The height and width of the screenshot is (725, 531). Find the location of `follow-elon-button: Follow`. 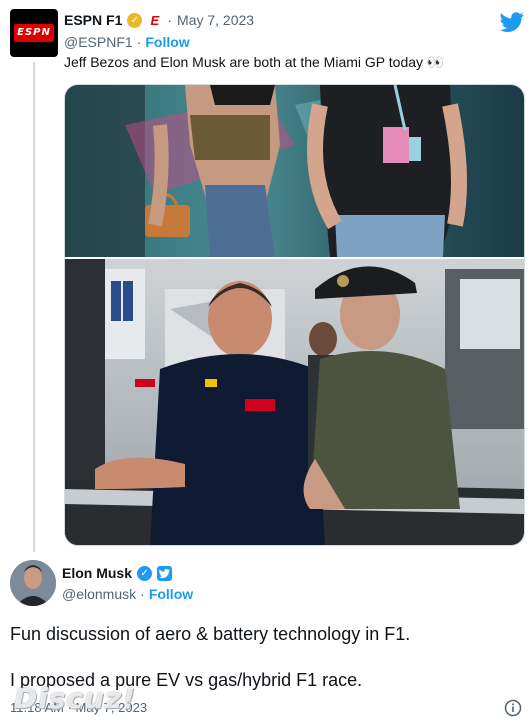

follow-elon-button: Follow is located at coordinates (171, 594).